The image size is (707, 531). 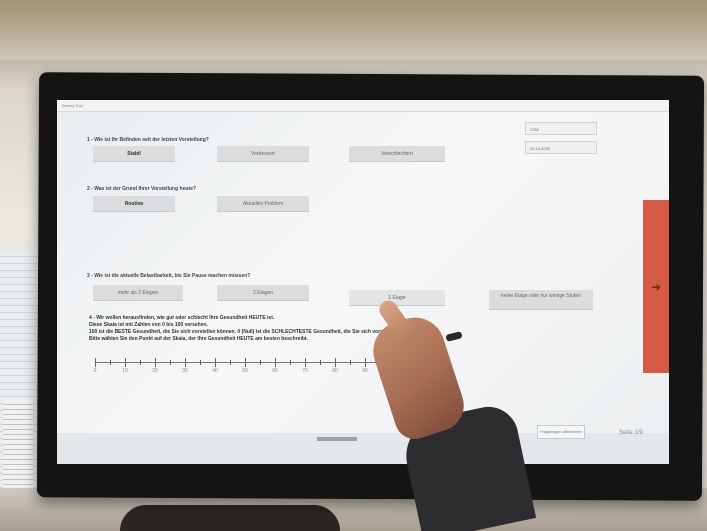 I want to click on q3-option-keine-etage: keine Etage oder nur wenige Stufen, so click(x=541, y=300).